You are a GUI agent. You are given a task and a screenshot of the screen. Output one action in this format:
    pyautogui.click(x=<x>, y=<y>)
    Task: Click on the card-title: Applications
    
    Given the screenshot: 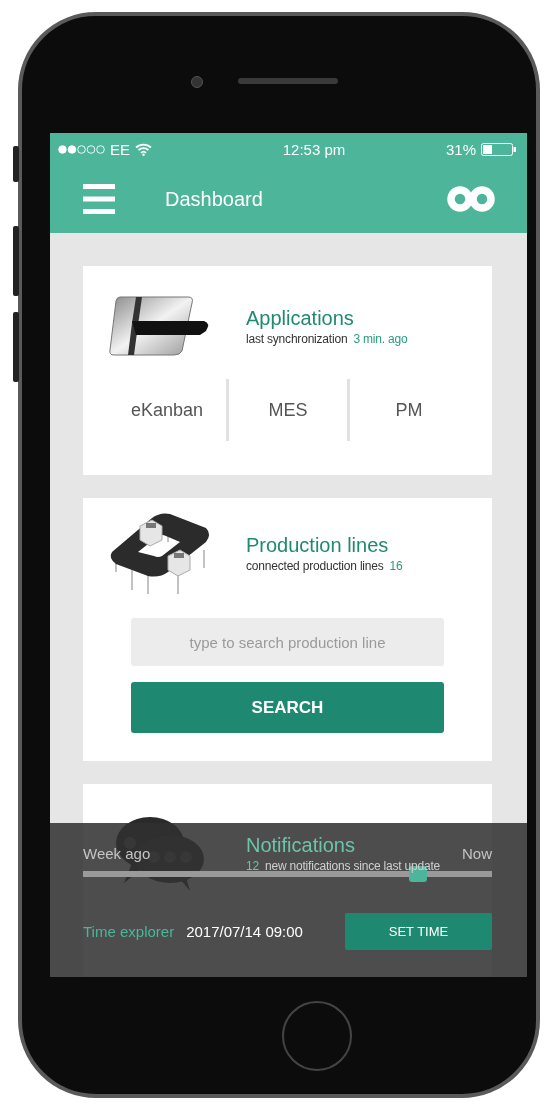 What is the action you would take?
    pyautogui.click(x=300, y=318)
    